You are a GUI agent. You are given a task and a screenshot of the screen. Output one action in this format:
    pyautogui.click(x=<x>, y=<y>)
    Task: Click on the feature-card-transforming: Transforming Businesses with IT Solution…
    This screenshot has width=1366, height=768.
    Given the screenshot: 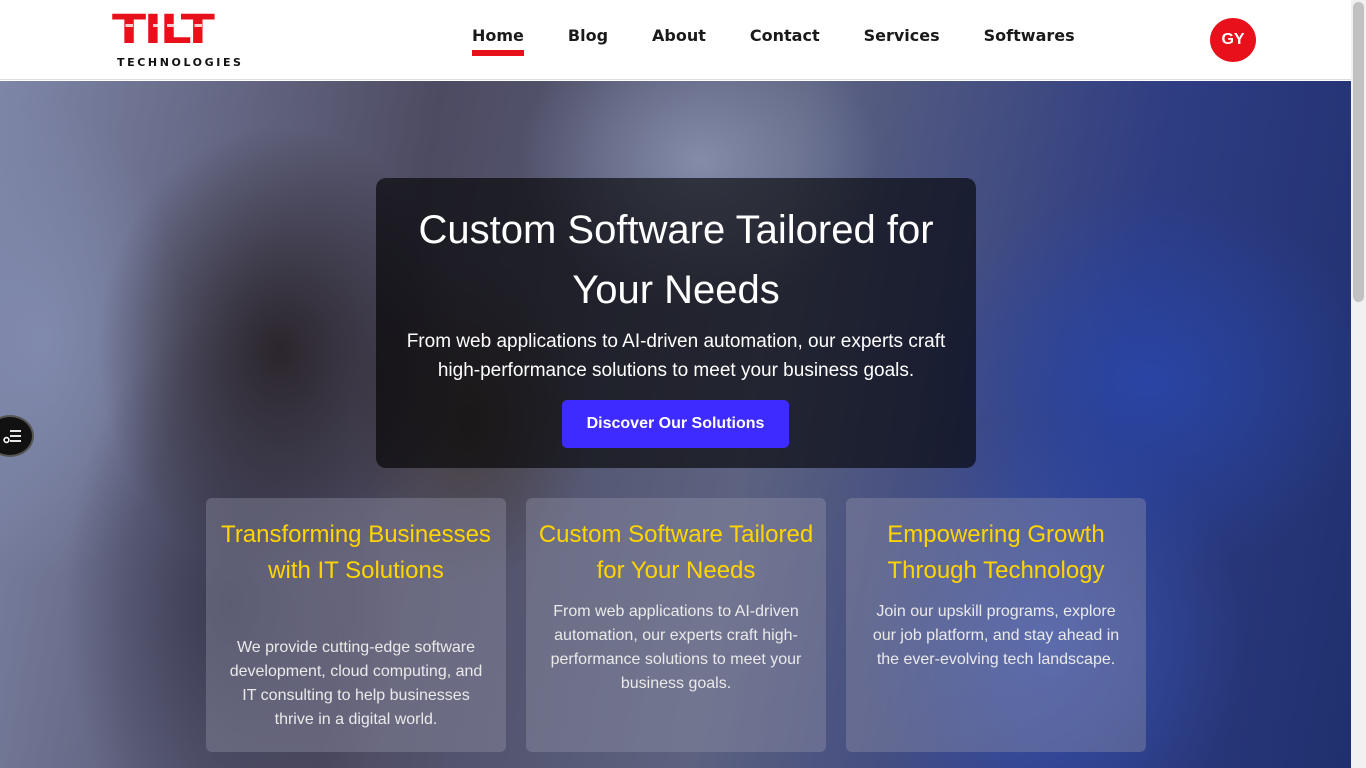 What is the action you would take?
    pyautogui.click(x=356, y=625)
    